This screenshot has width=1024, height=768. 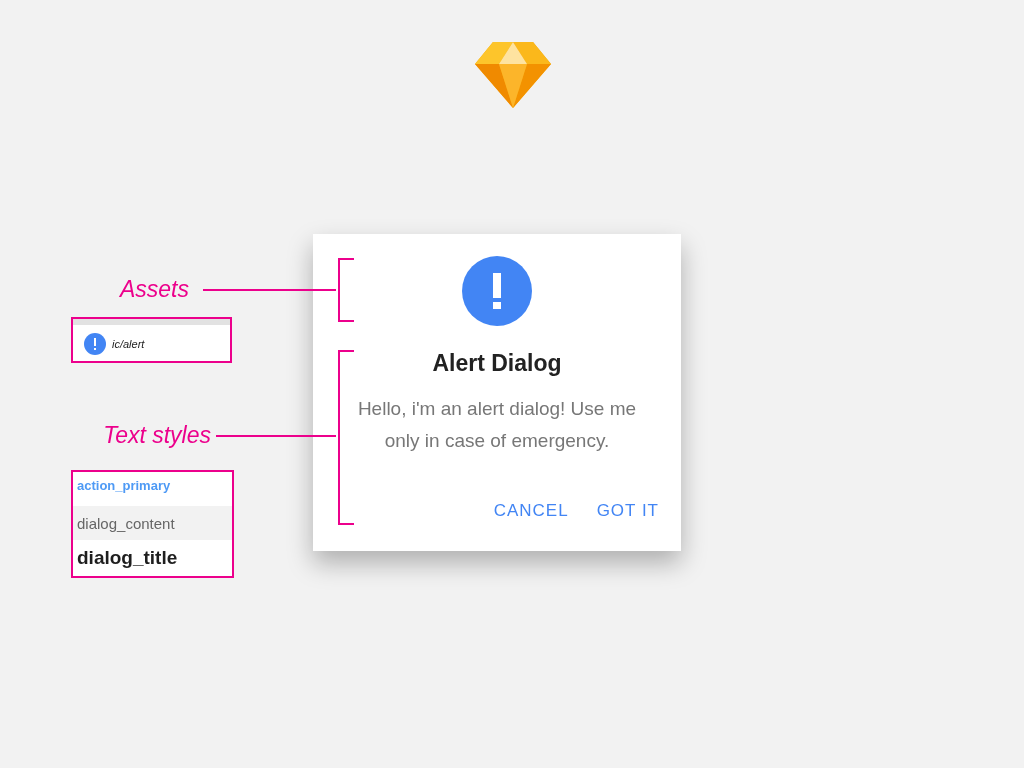 What do you see at coordinates (497, 425) in the screenshot?
I see `dialog-message: Hello, i'm an alert dialog! Use me only in case of emergency.` at bounding box center [497, 425].